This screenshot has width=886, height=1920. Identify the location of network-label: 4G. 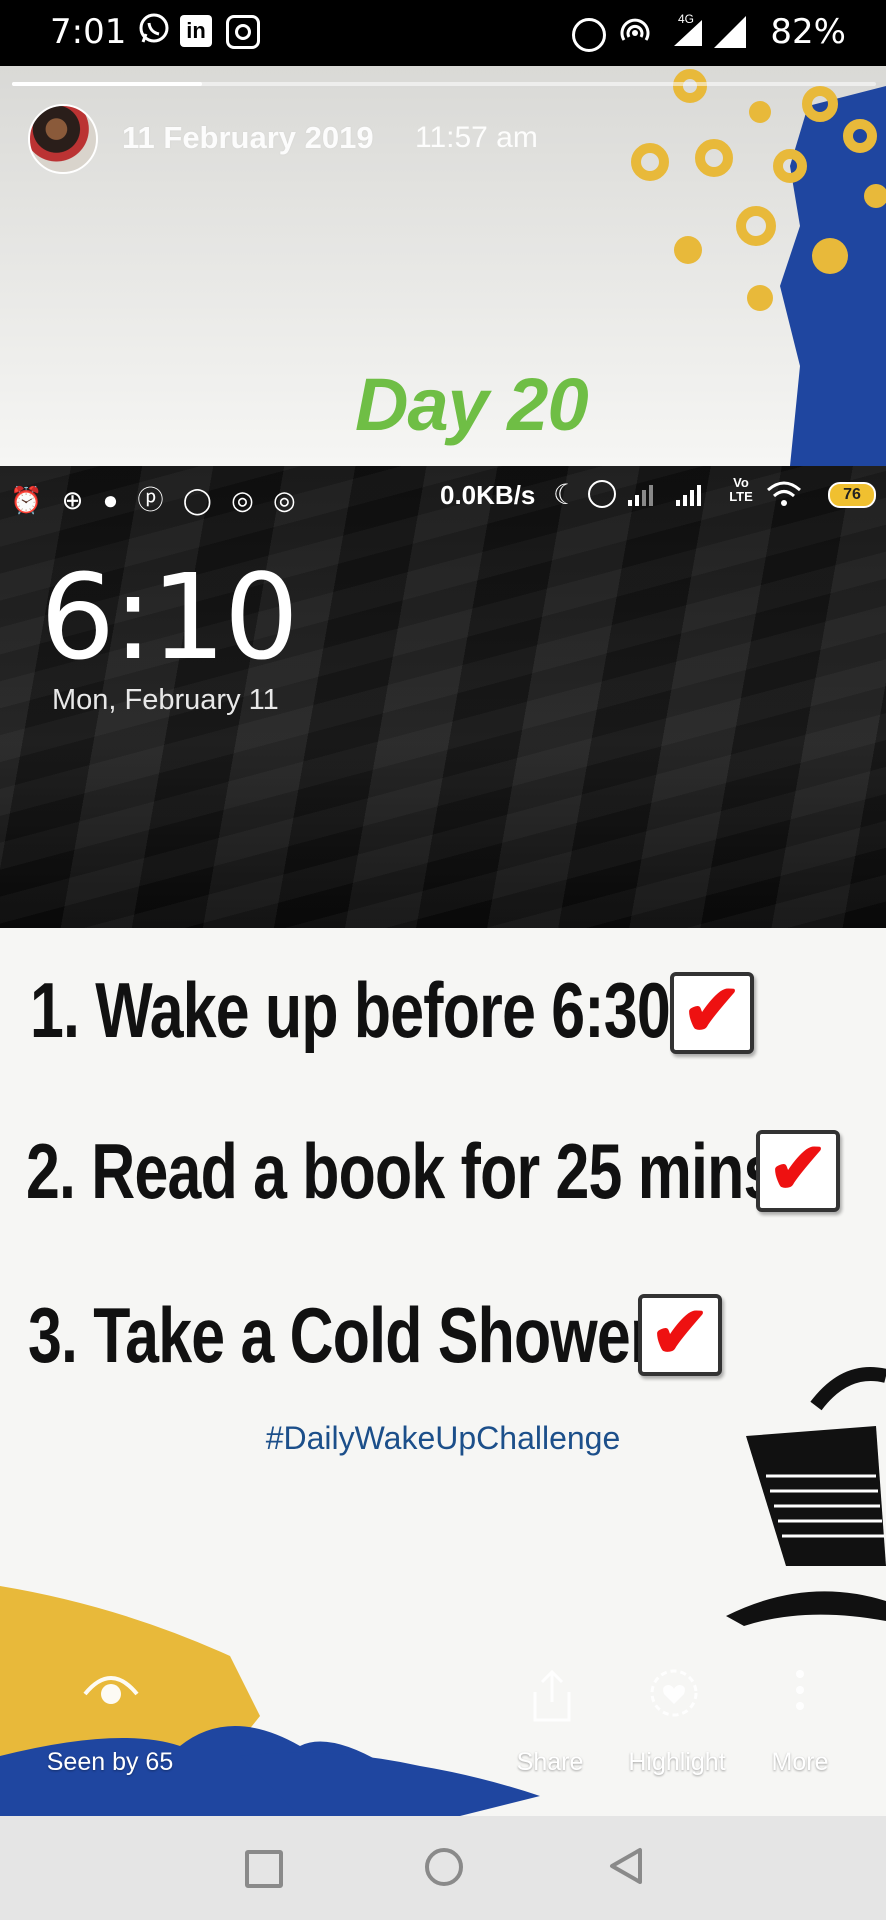
(686, 19).